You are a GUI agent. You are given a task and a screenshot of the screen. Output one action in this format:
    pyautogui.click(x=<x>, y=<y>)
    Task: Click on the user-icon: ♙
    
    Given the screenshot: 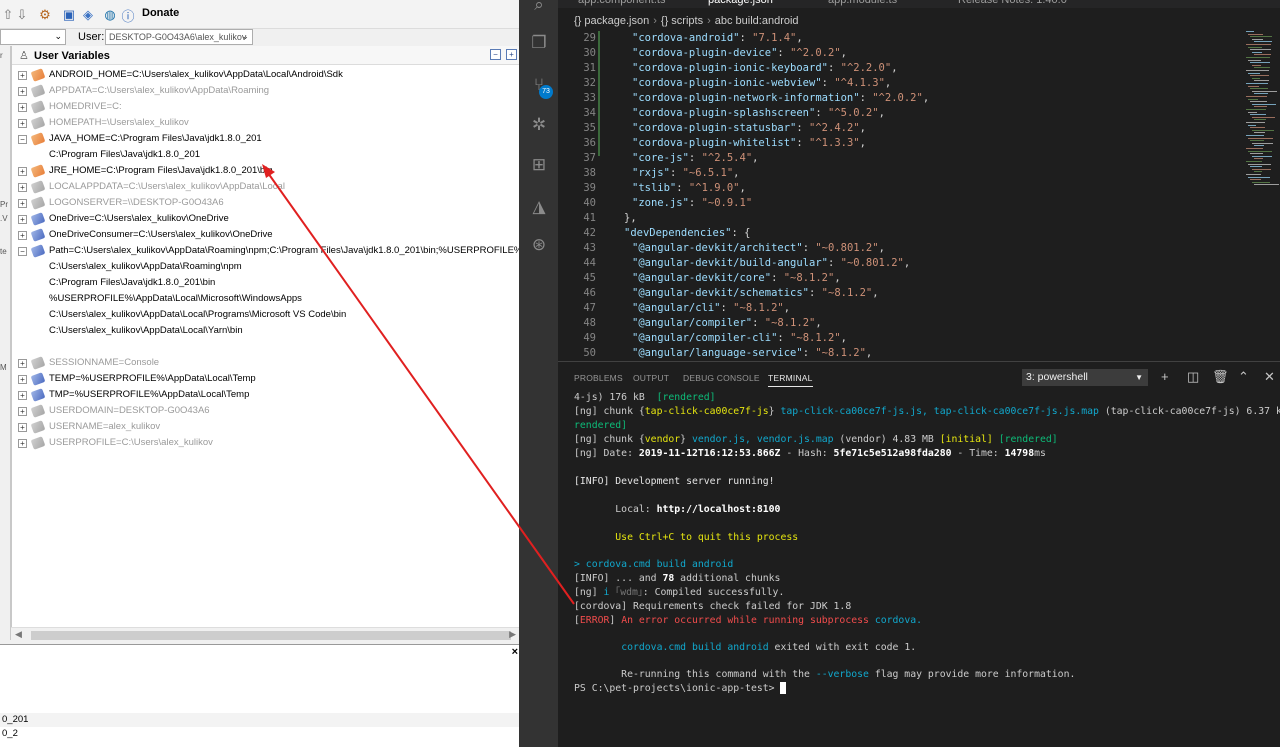 What is the action you would take?
    pyautogui.click(x=24, y=56)
    